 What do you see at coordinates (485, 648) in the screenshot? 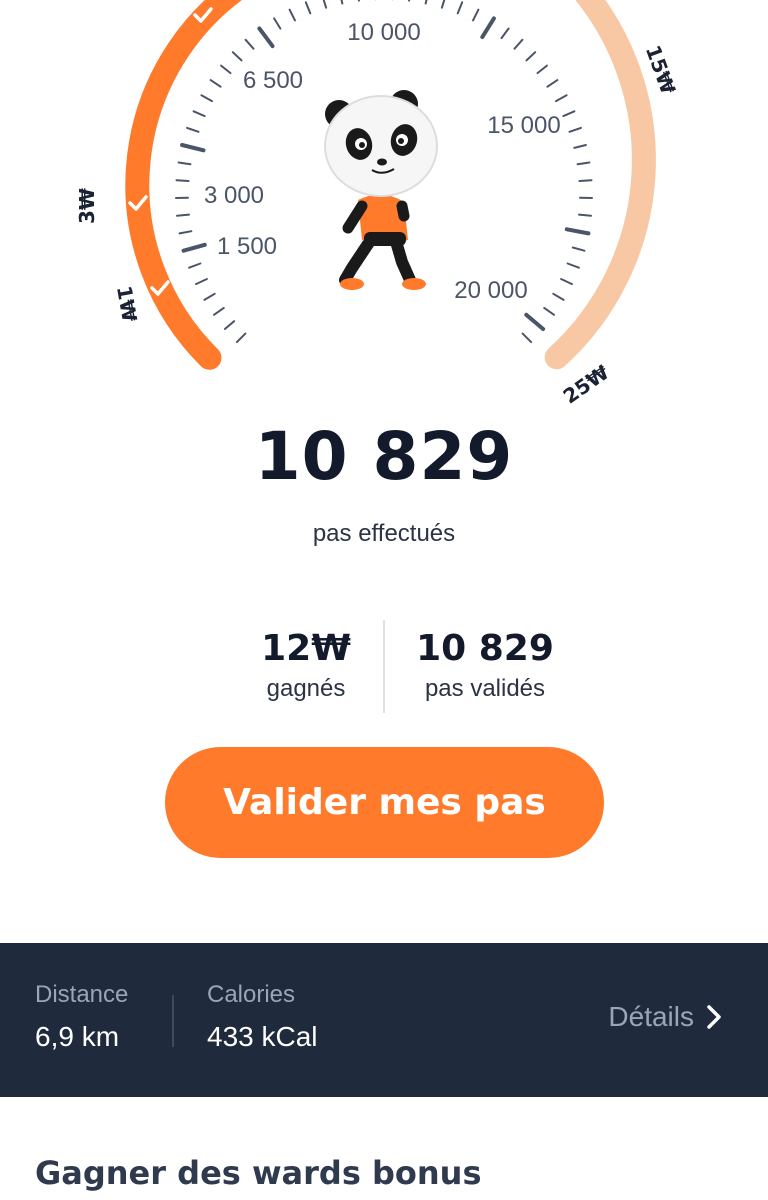
I see `validated-value: 10 829` at bounding box center [485, 648].